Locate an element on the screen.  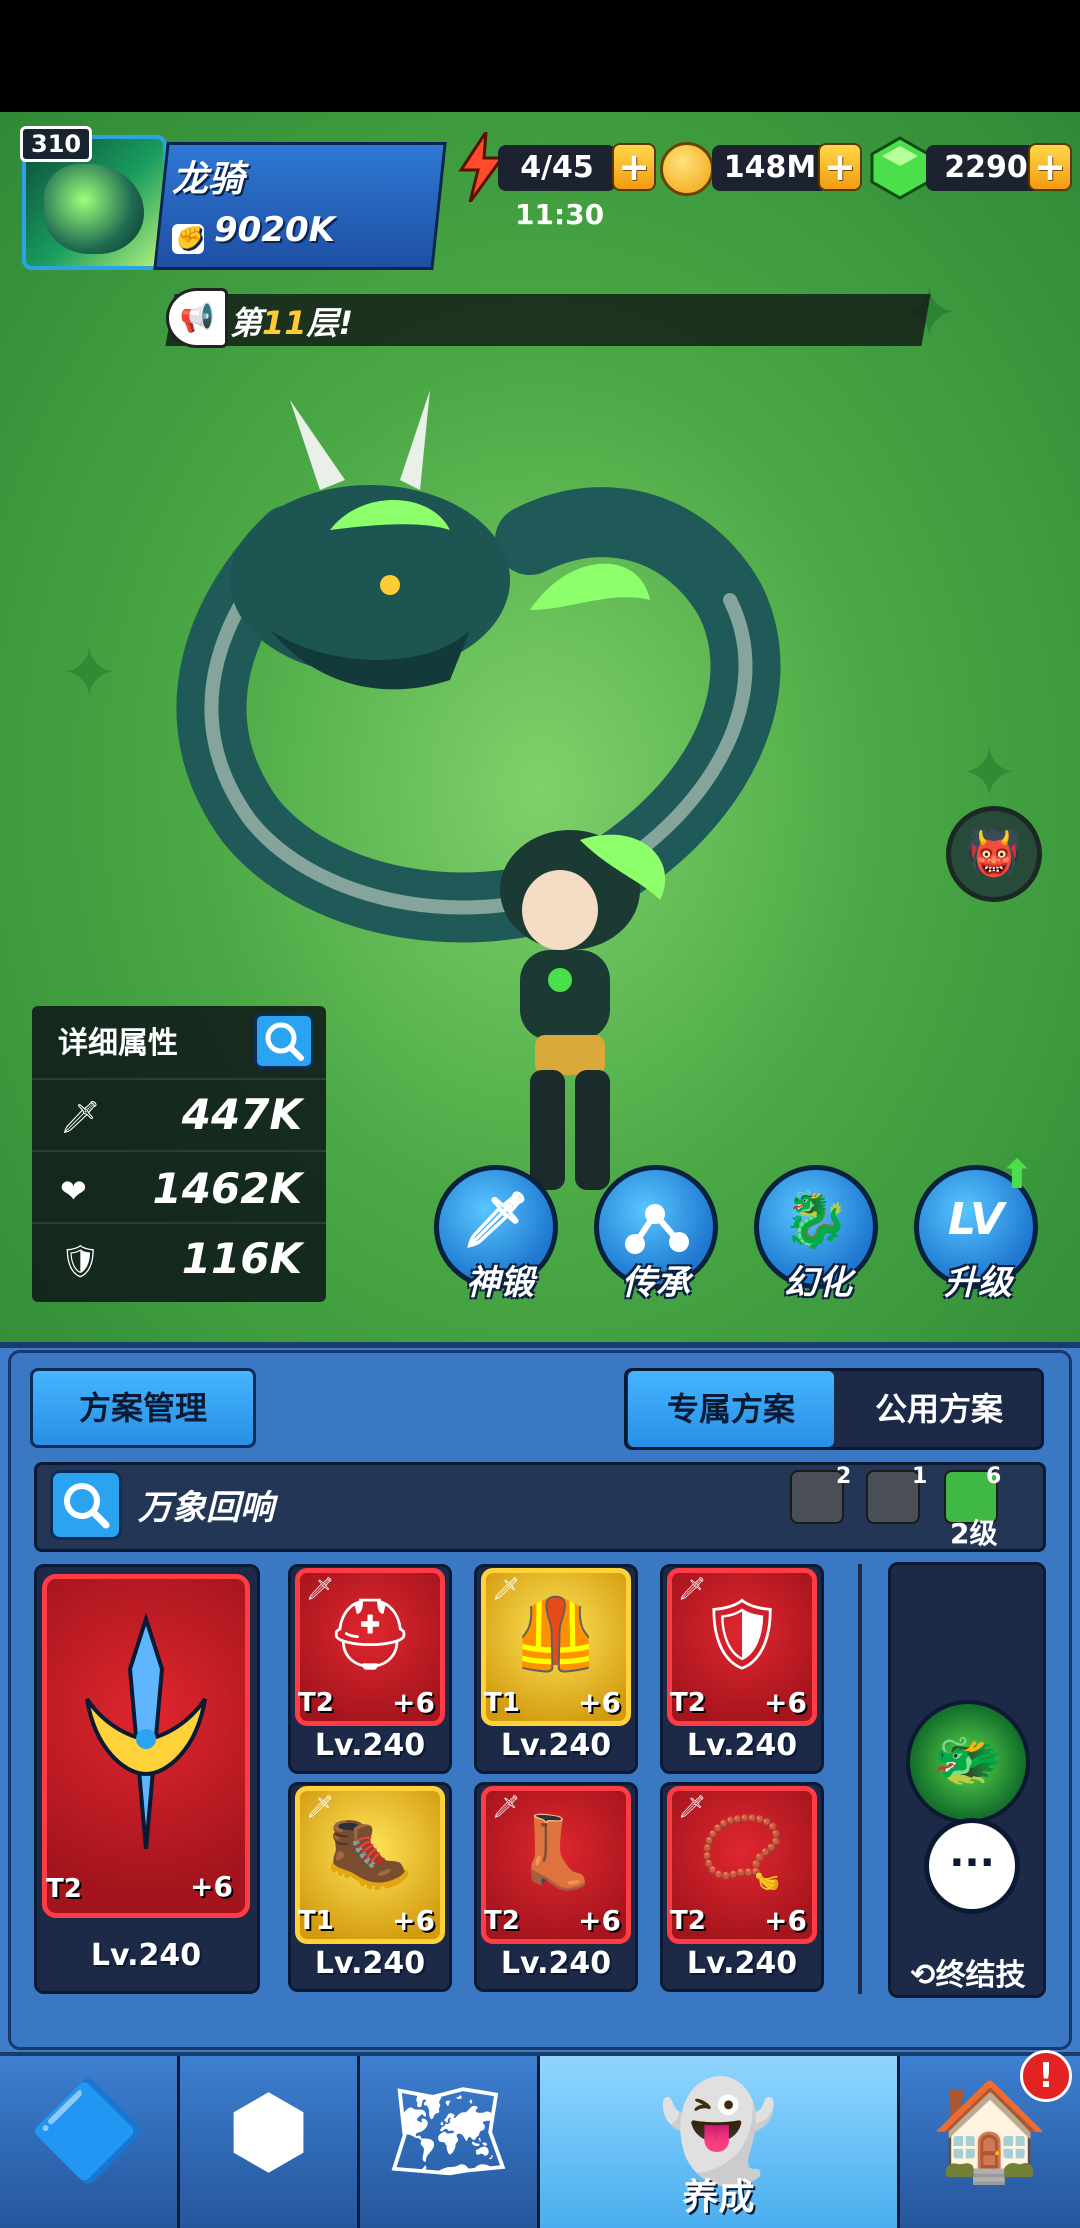
forge-label: 神锻 is located at coordinates (500, 1283).